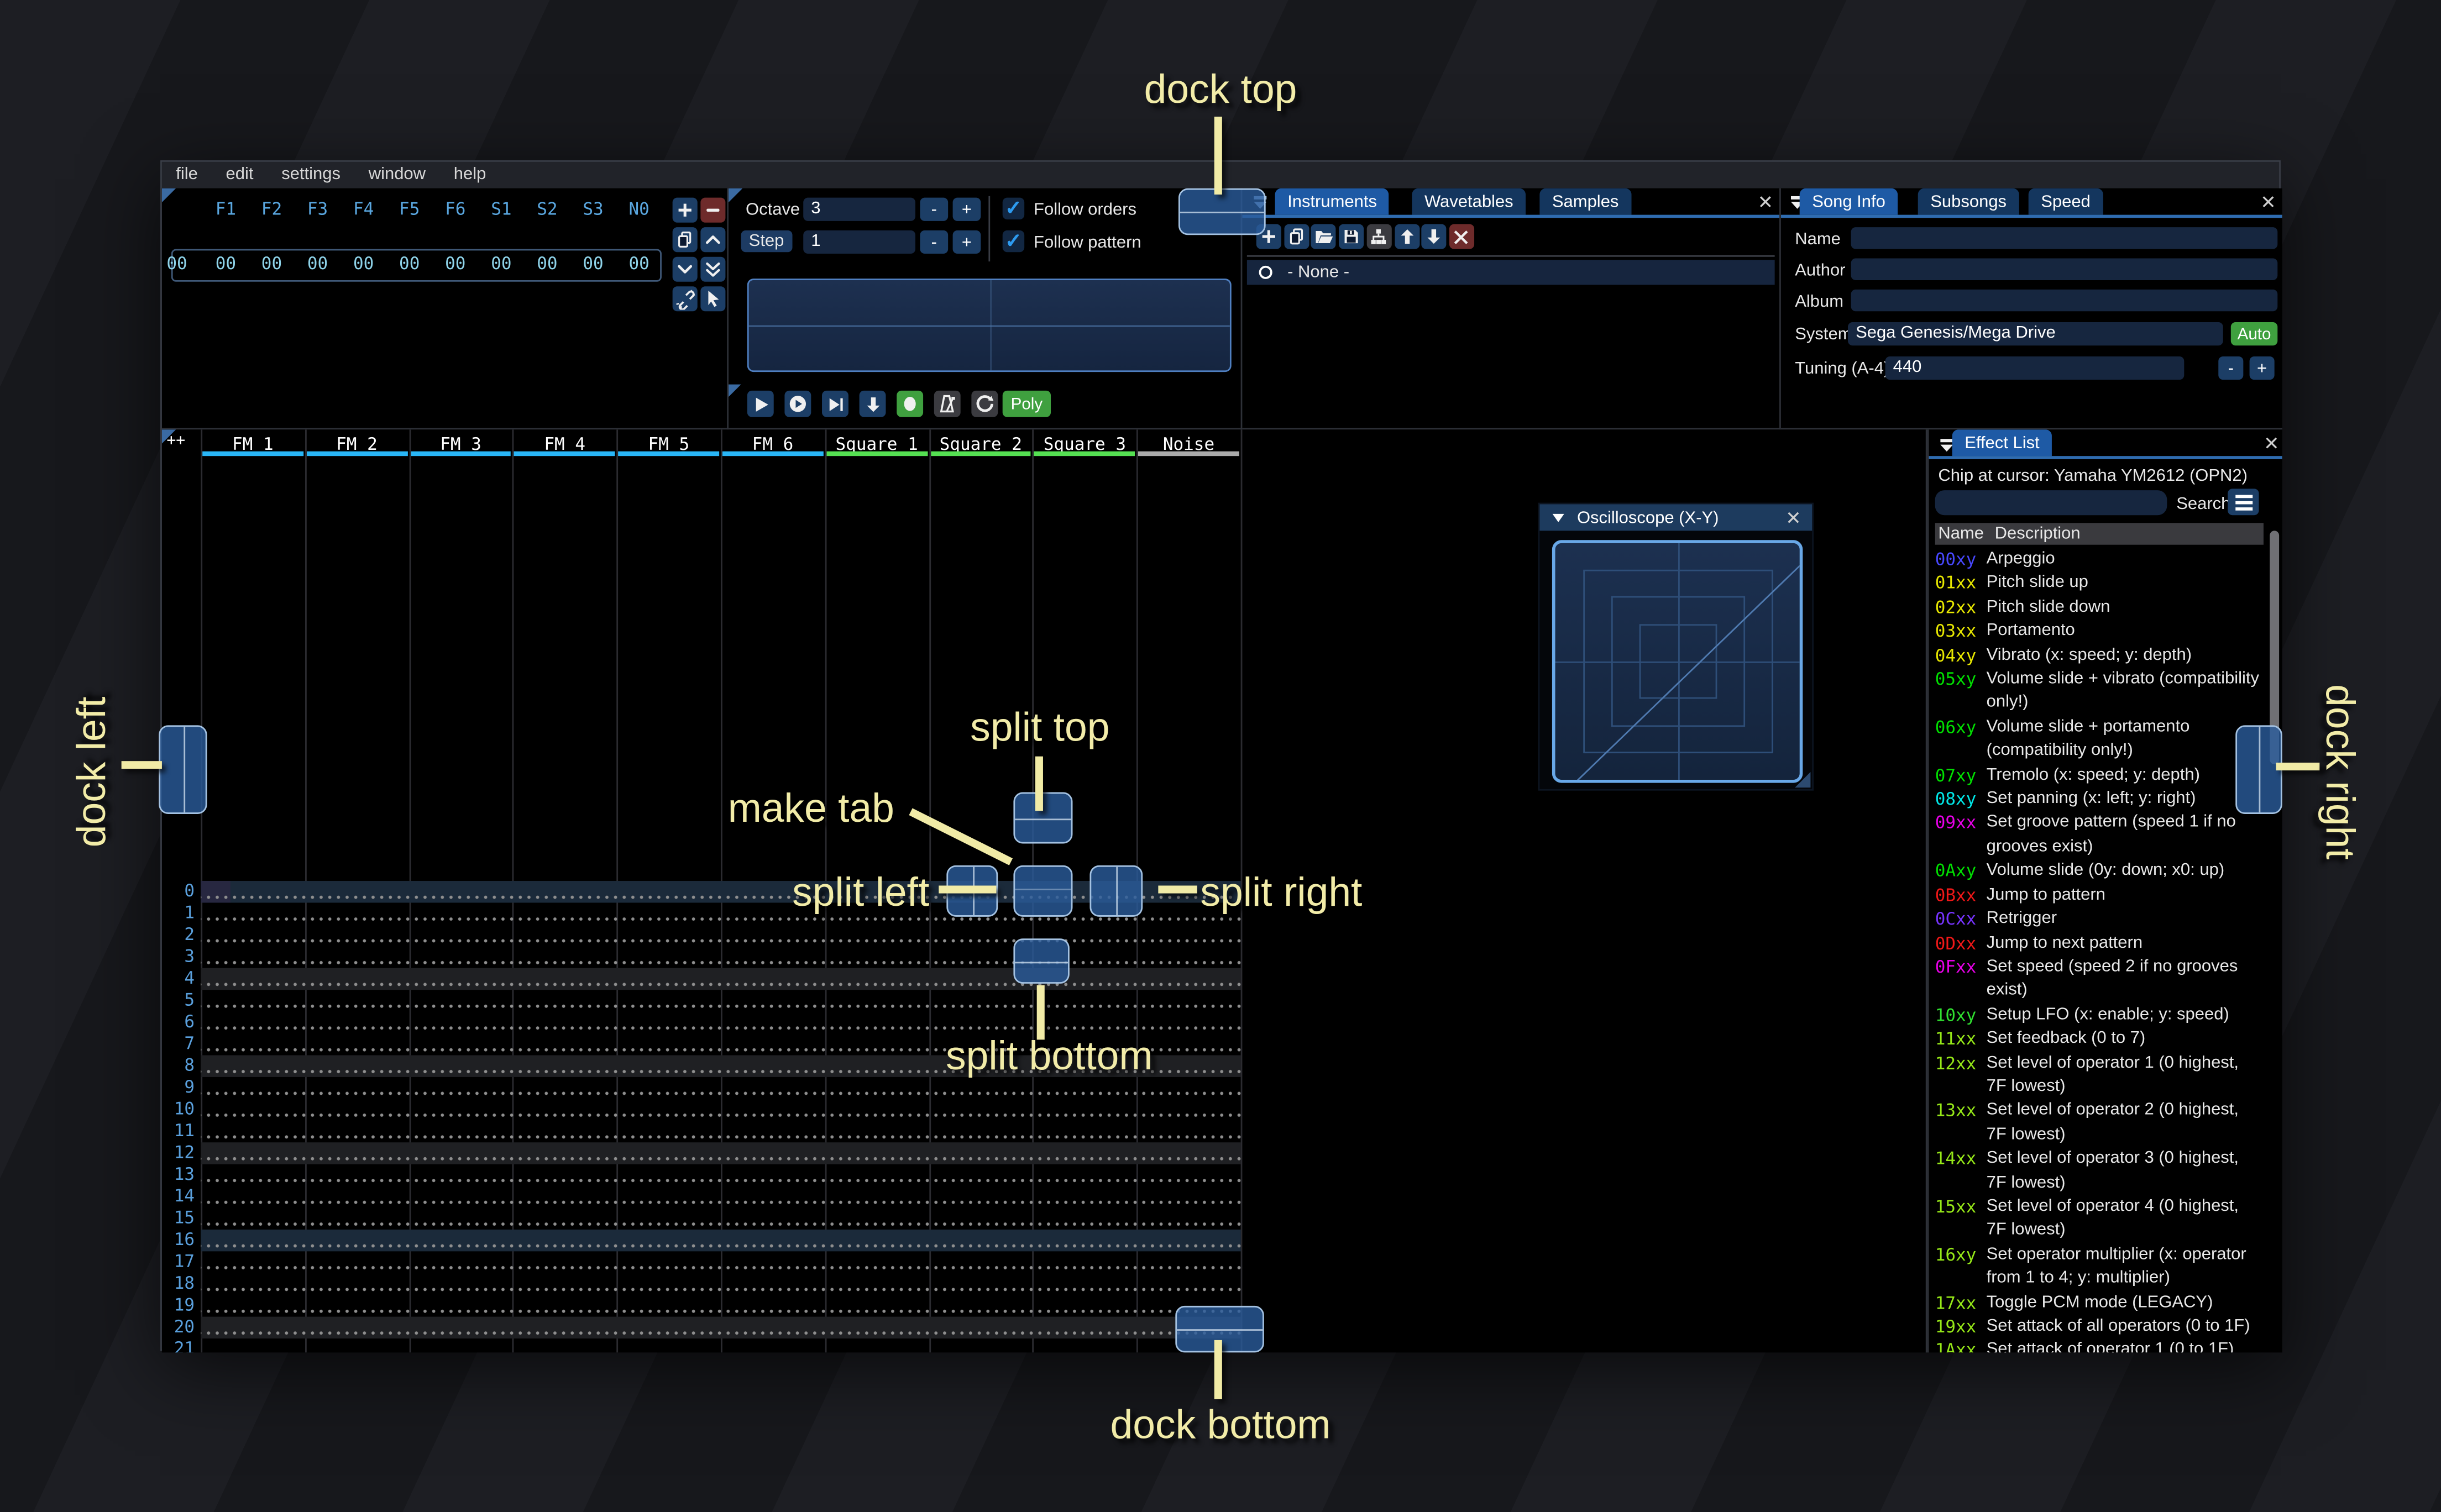 Image resolution: width=2441 pixels, height=1512 pixels. Describe the element at coordinates (2254, 334) in the screenshot. I see `auto-system-button: Auto` at that location.